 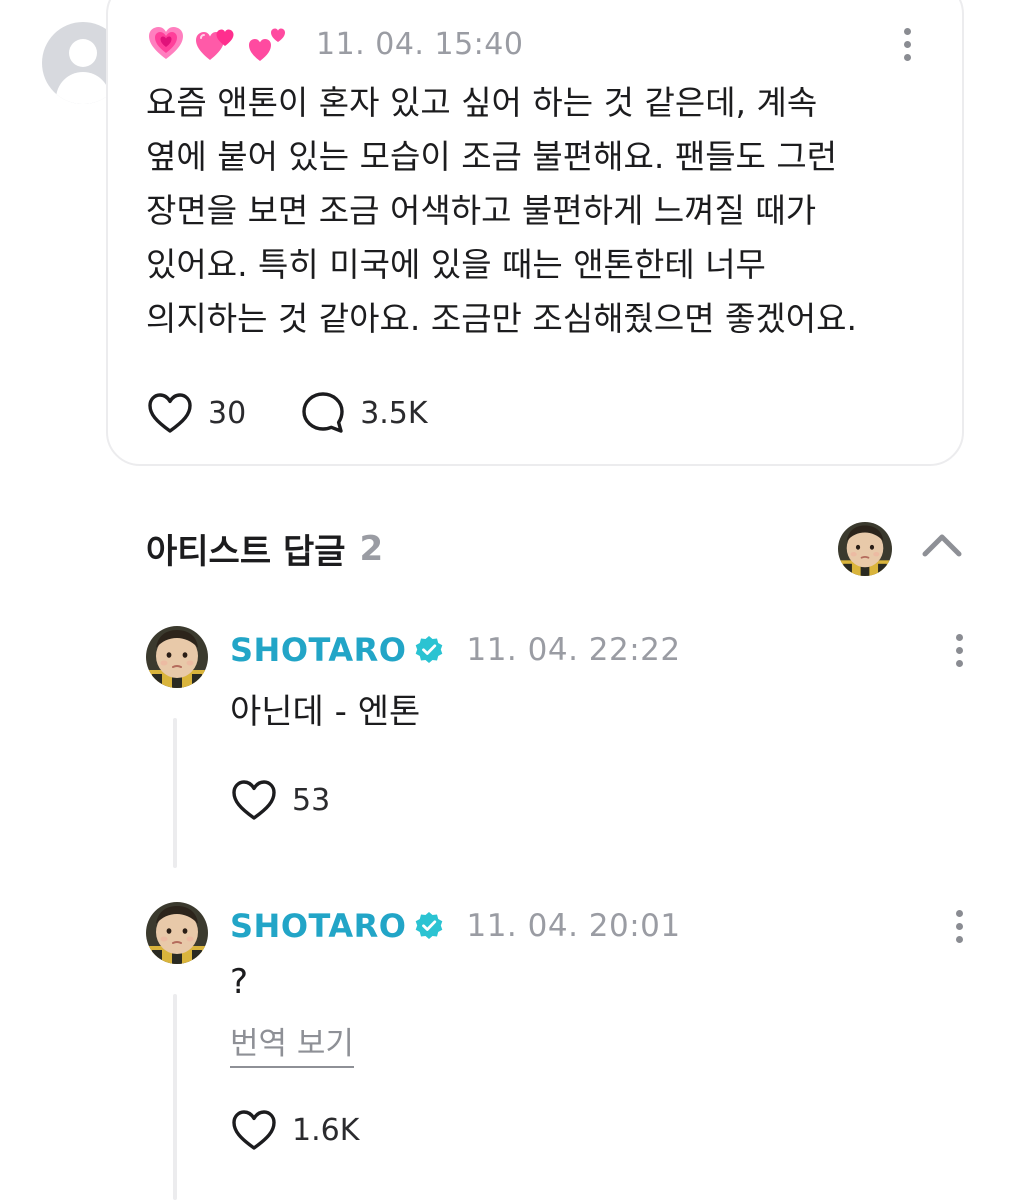 I want to click on post-body-line: 장면을 보면 조금 어색하고 불편하게 느껴질 때가, so click(x=481, y=210).